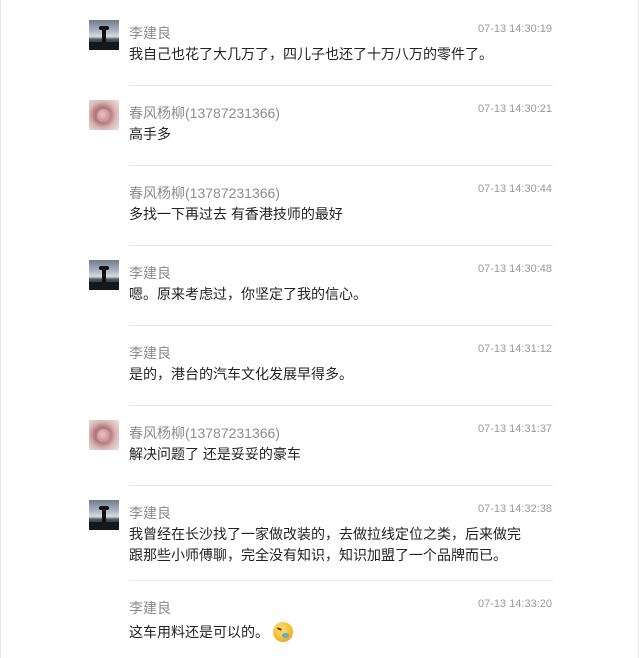 This screenshot has width=639, height=658. Describe the element at coordinates (514, 269) in the screenshot. I see `message-time: 07-13 14:30:48` at that location.